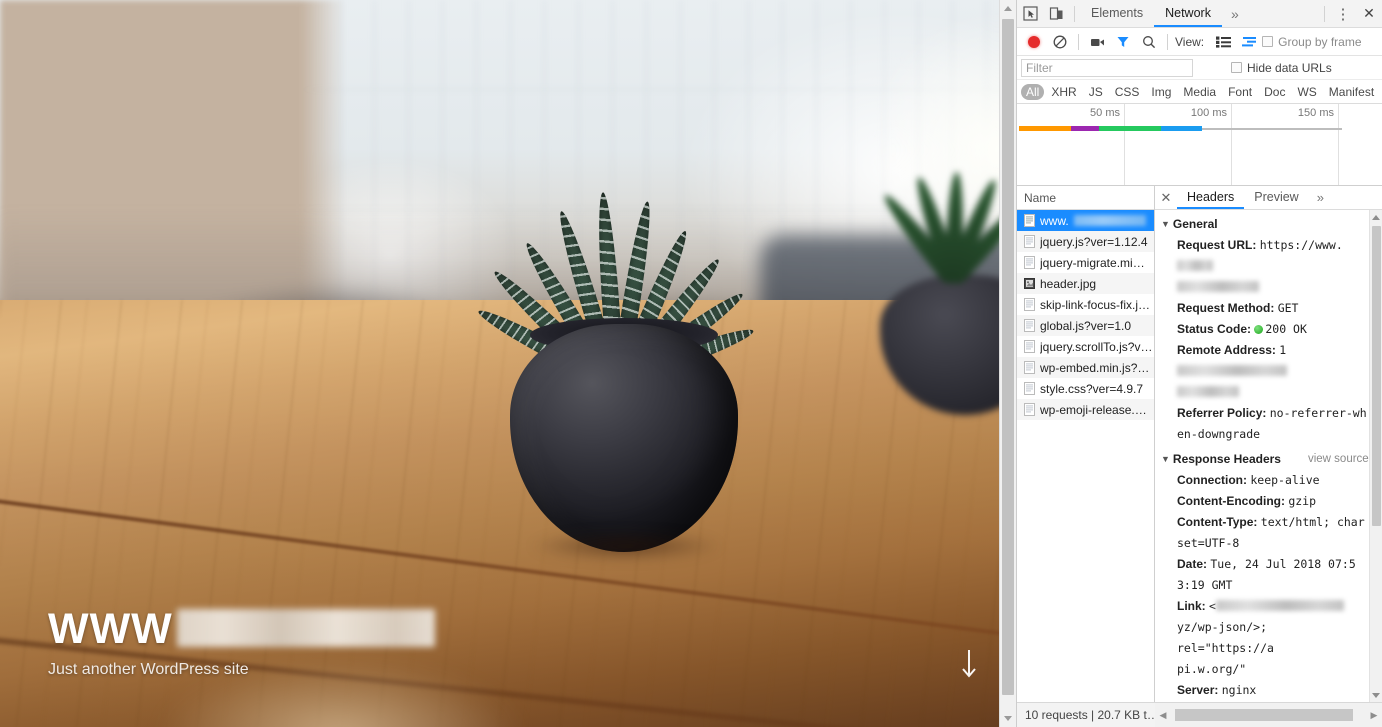  What do you see at coordinates (1369, 14) in the screenshot?
I see `close-devtools-icon: ✕` at bounding box center [1369, 14].